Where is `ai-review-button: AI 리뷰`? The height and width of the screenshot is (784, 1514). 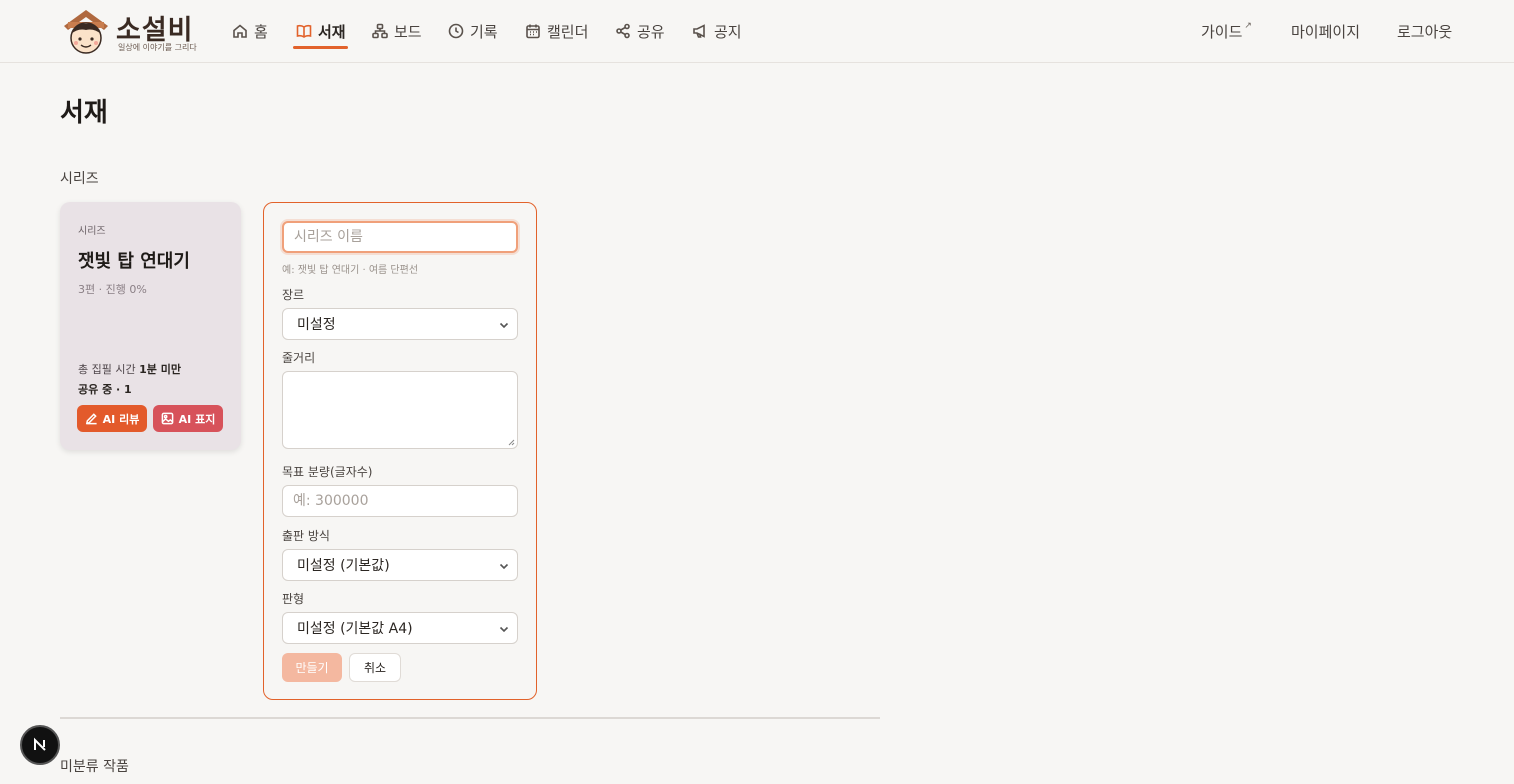
ai-review-button: AI 리뷰 is located at coordinates (112, 418).